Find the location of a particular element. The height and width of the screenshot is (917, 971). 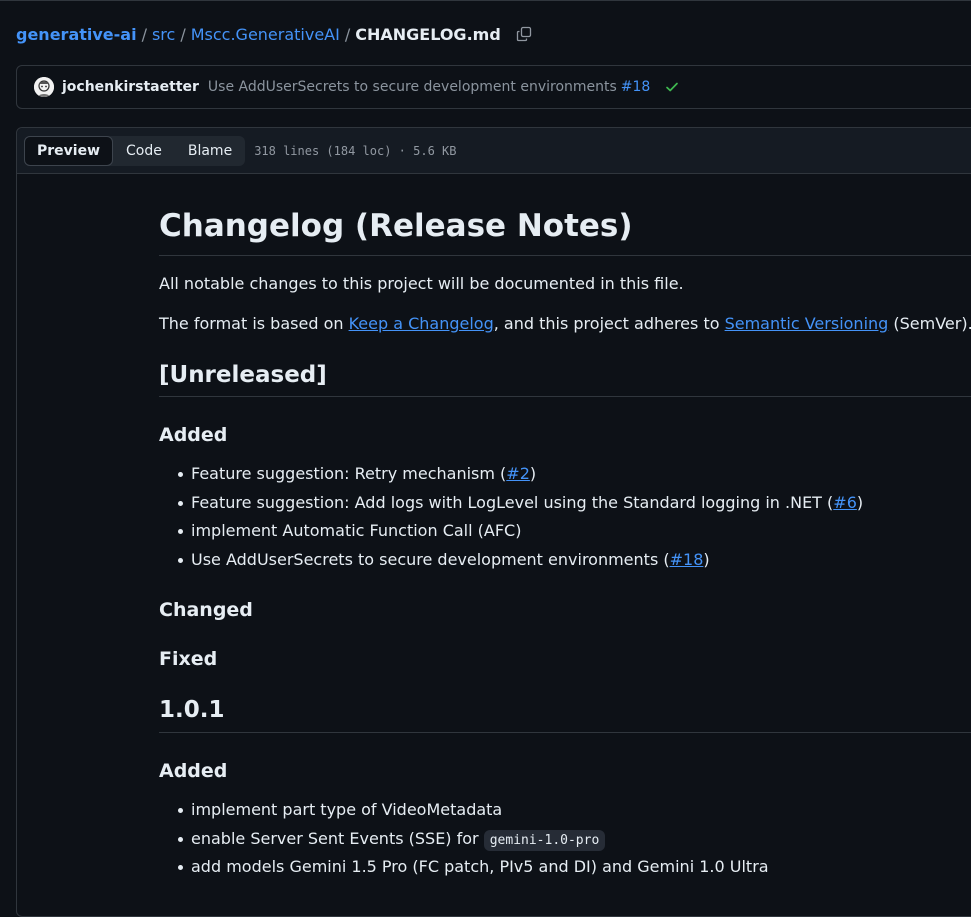

tab-preview: Preview is located at coordinates (69, 150).